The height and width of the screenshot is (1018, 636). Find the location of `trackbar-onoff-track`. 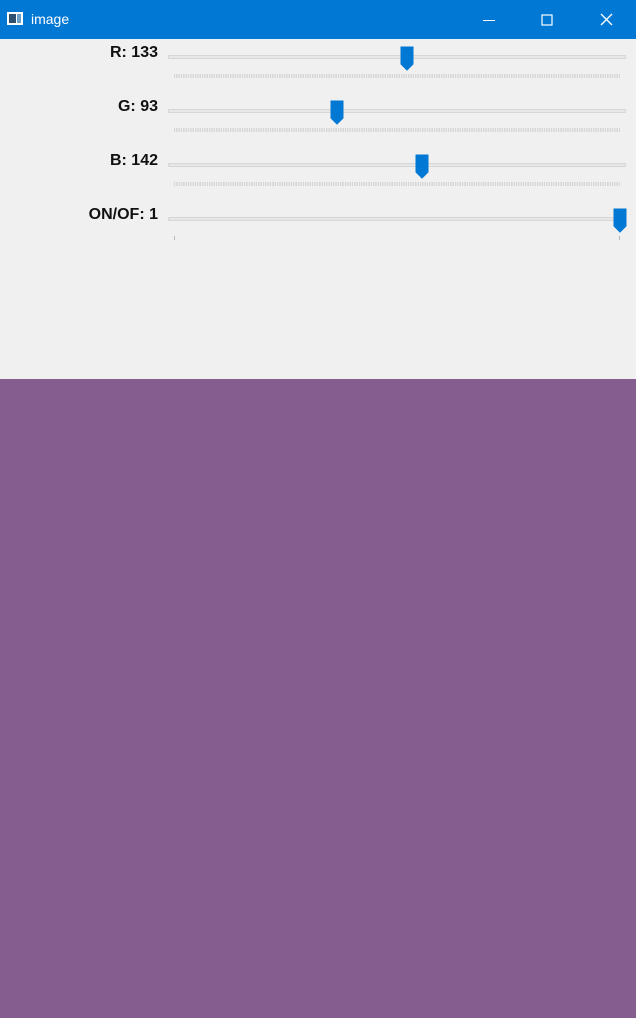

trackbar-onoff-track is located at coordinates (397, 219).